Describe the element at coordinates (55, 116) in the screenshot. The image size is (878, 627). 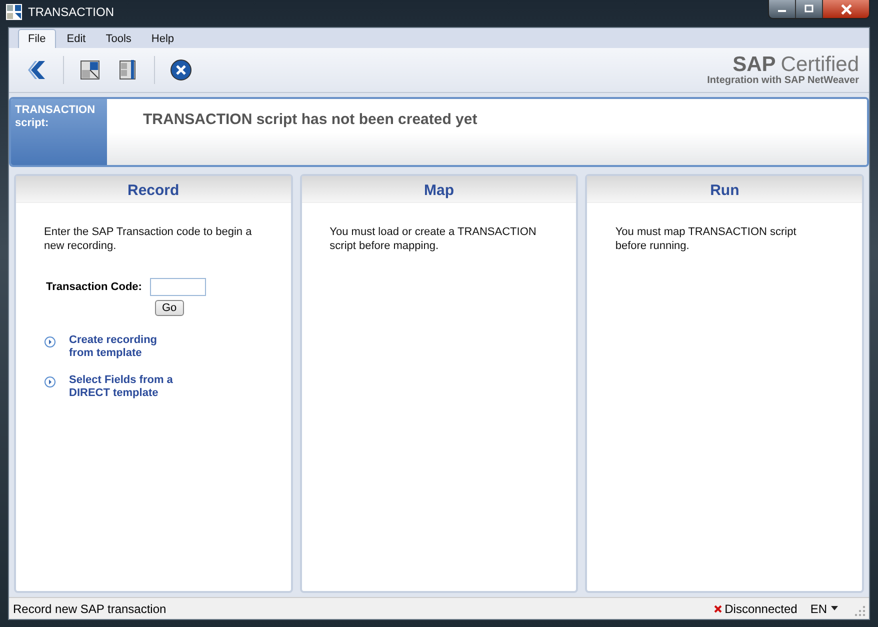
I see `banner-label: TRANSACTION script:` at that location.